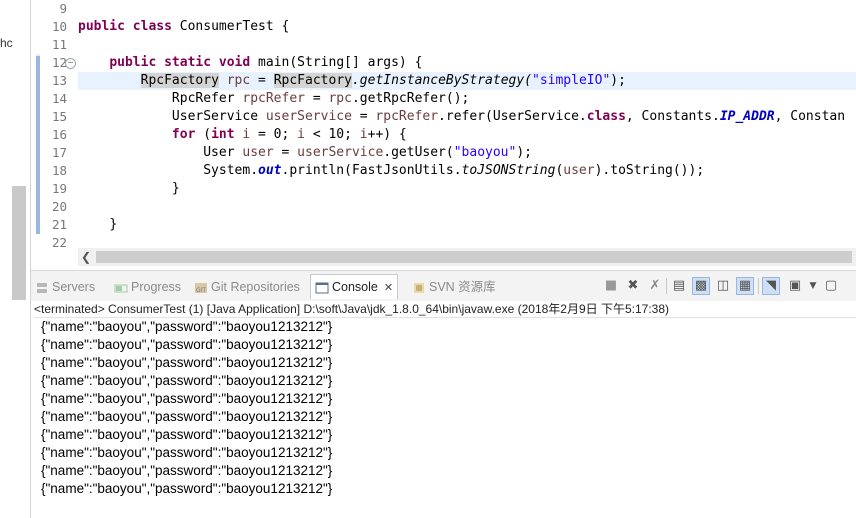 The width and height of the screenshot is (856, 518). Describe the element at coordinates (454, 287) in the screenshot. I see `tab-svn-repositories: SVN 资源库` at that location.